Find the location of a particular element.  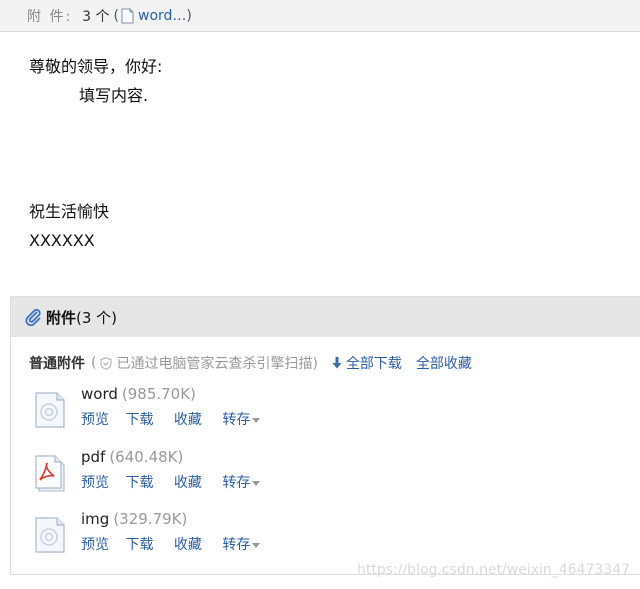

attachment-file-line: img (329.79K) is located at coordinates (134, 519).